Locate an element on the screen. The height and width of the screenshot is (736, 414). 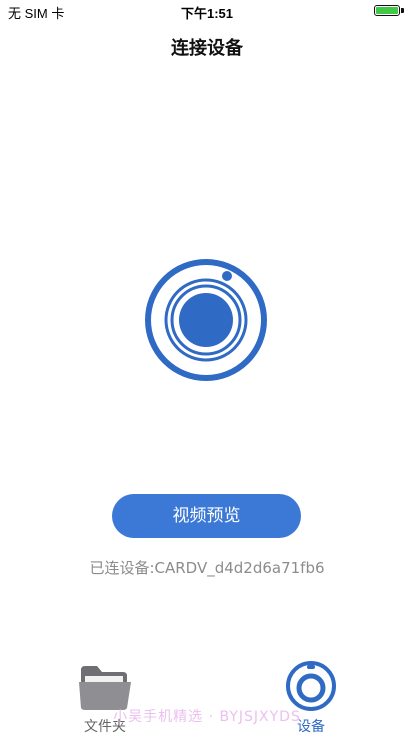
status-bar: 无 SIM 卡 下午1:51 is located at coordinates (207, 11).